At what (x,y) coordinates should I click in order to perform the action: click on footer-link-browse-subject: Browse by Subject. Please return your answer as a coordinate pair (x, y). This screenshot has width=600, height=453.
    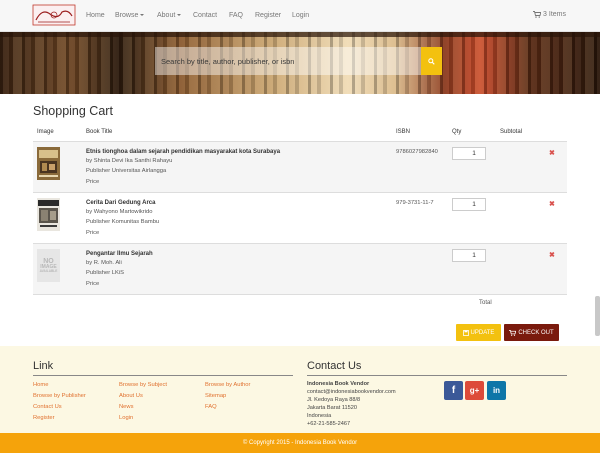
    Looking at the image, I should click on (143, 385).